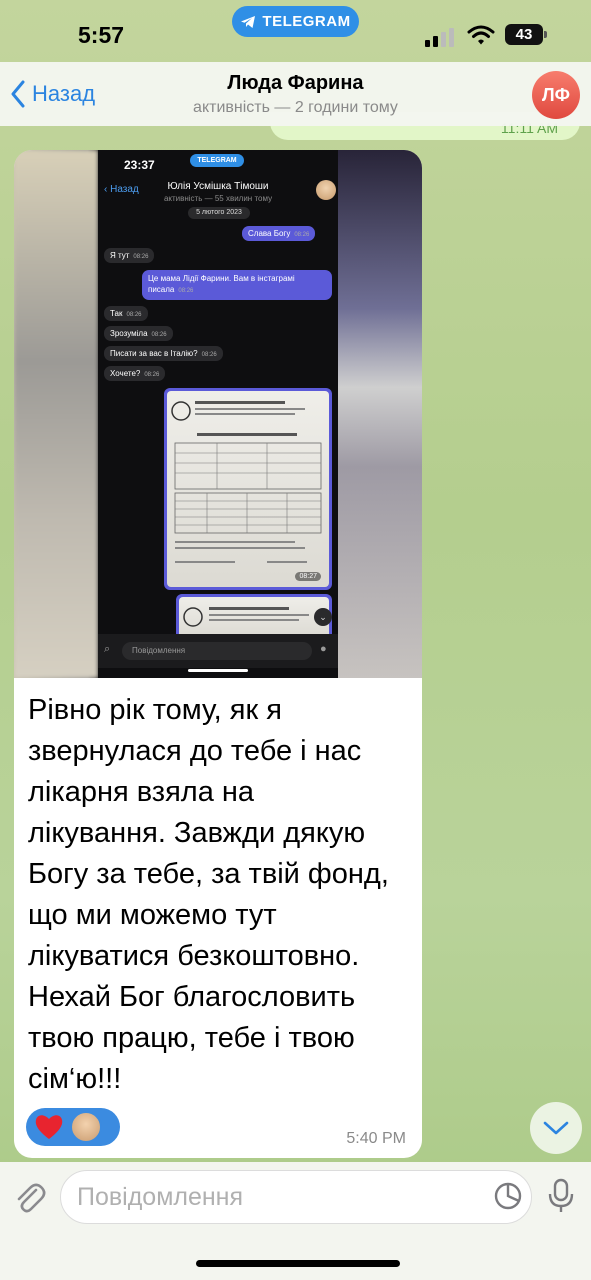 This screenshot has width=591, height=1280. I want to click on document-paper: 08:27, so click(248, 489).